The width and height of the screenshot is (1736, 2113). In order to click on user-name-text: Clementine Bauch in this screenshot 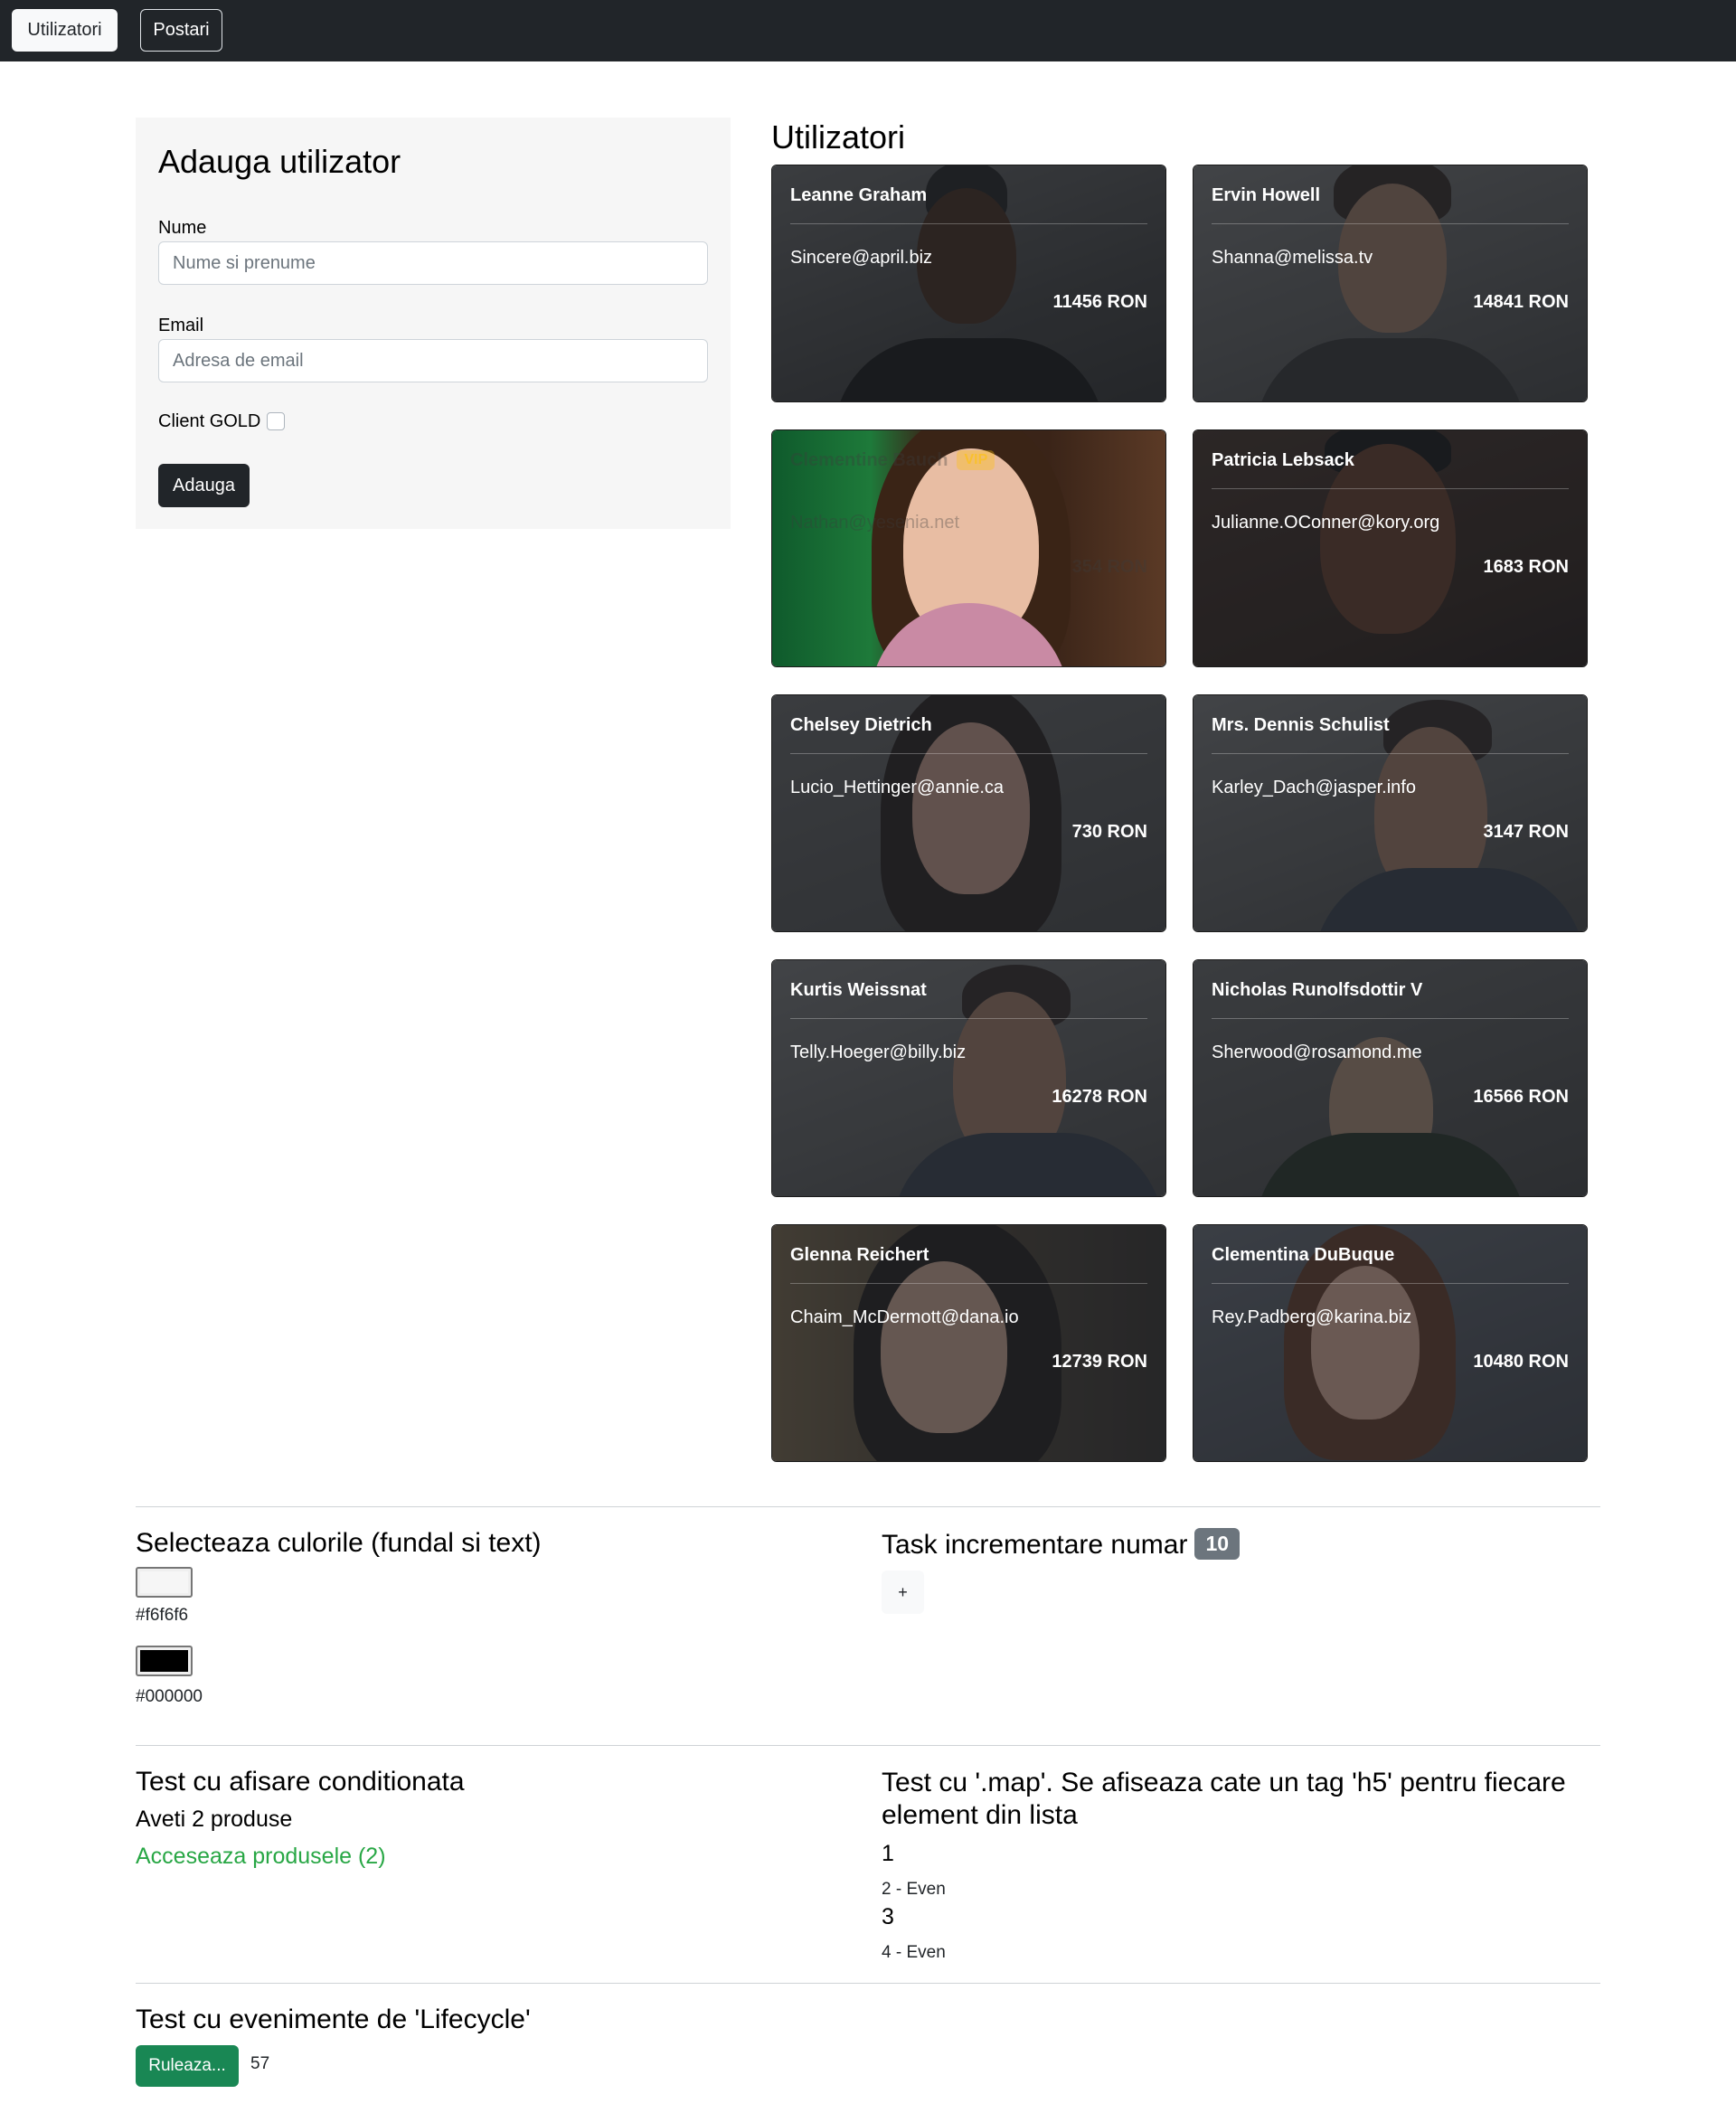, I will do `click(869, 460)`.